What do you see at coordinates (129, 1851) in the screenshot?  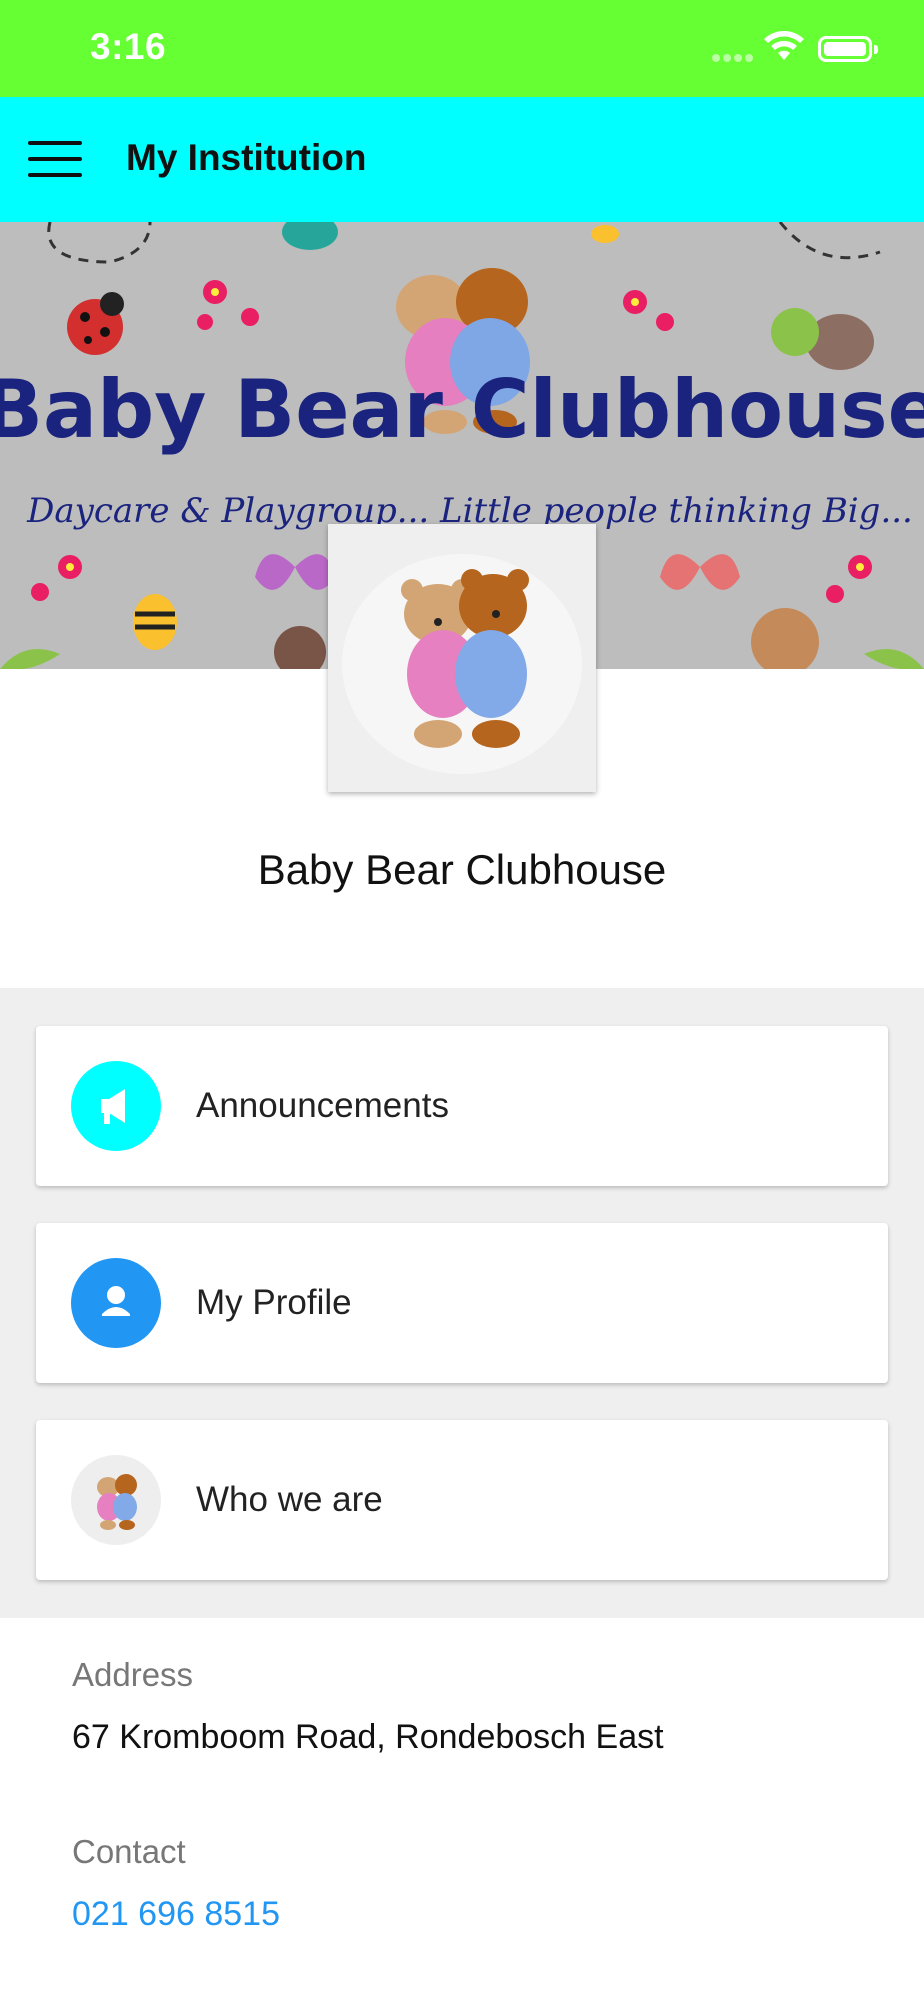 I see `contact-label: Contact` at bounding box center [129, 1851].